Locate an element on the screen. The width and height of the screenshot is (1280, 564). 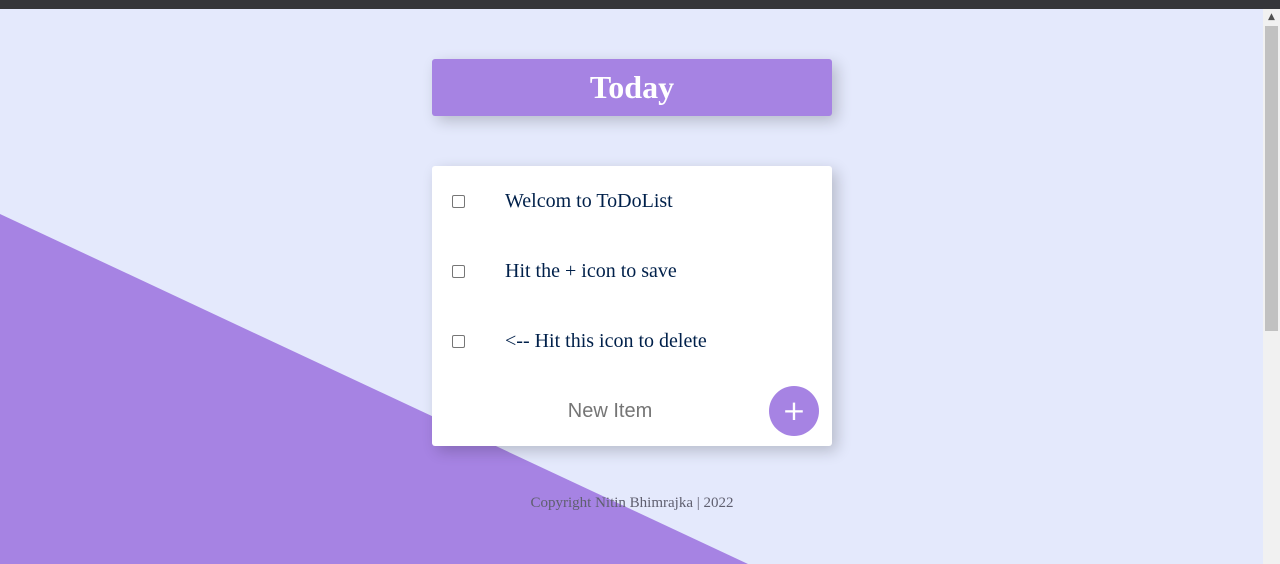
new-item-form: + is located at coordinates (632, 411).